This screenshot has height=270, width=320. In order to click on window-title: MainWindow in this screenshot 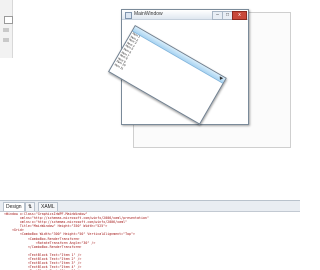, I will do `click(148, 14)`.